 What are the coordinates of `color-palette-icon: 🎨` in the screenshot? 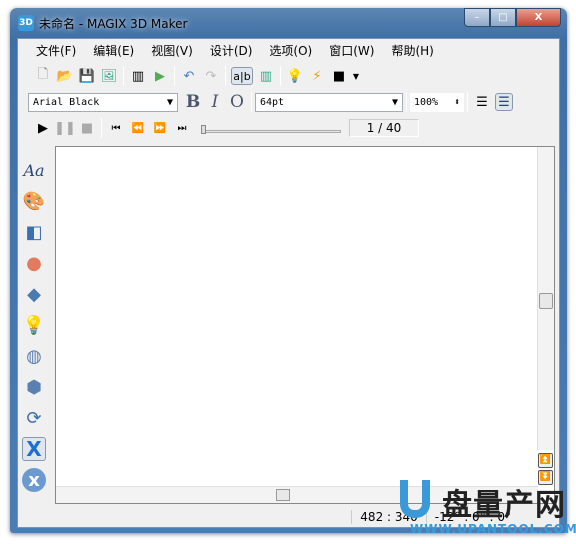 It's located at (34, 201).